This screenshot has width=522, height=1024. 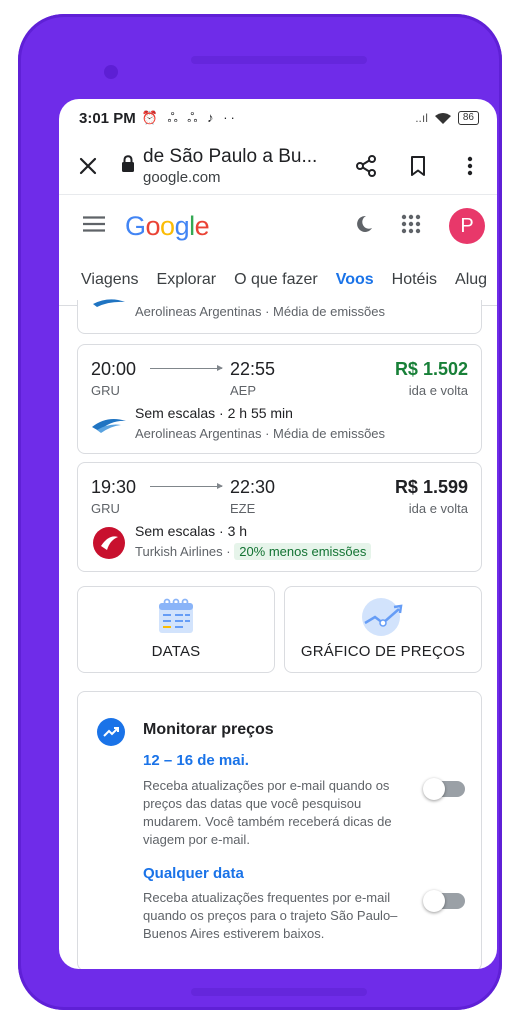 What do you see at coordinates (187, 281) in the screenshot?
I see `tab-explorar: Explorar` at bounding box center [187, 281].